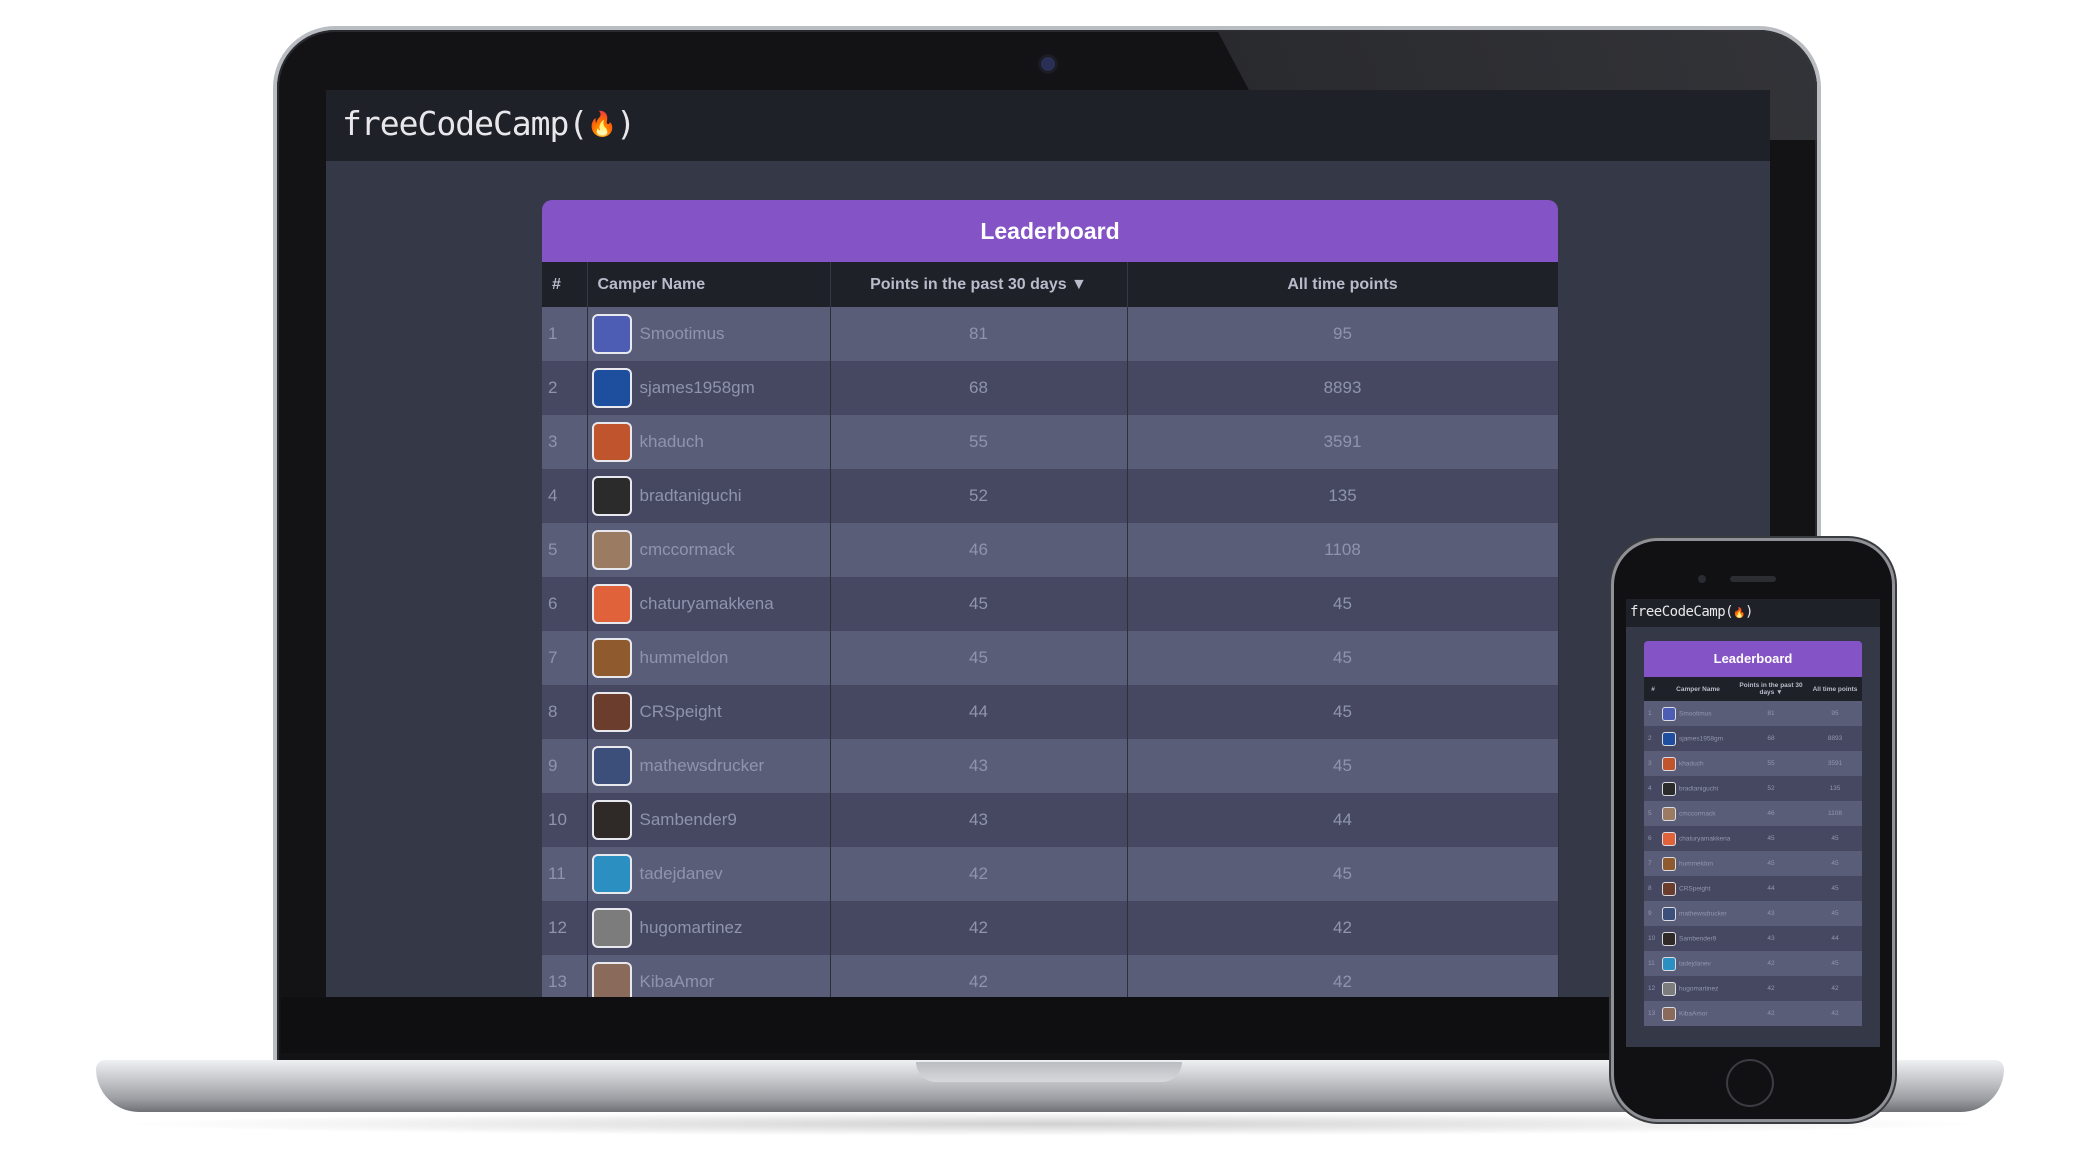 The image size is (2100, 1161). Describe the element at coordinates (1835, 863) in the screenshot. I see `phone-row-alltime-points: 45` at that location.